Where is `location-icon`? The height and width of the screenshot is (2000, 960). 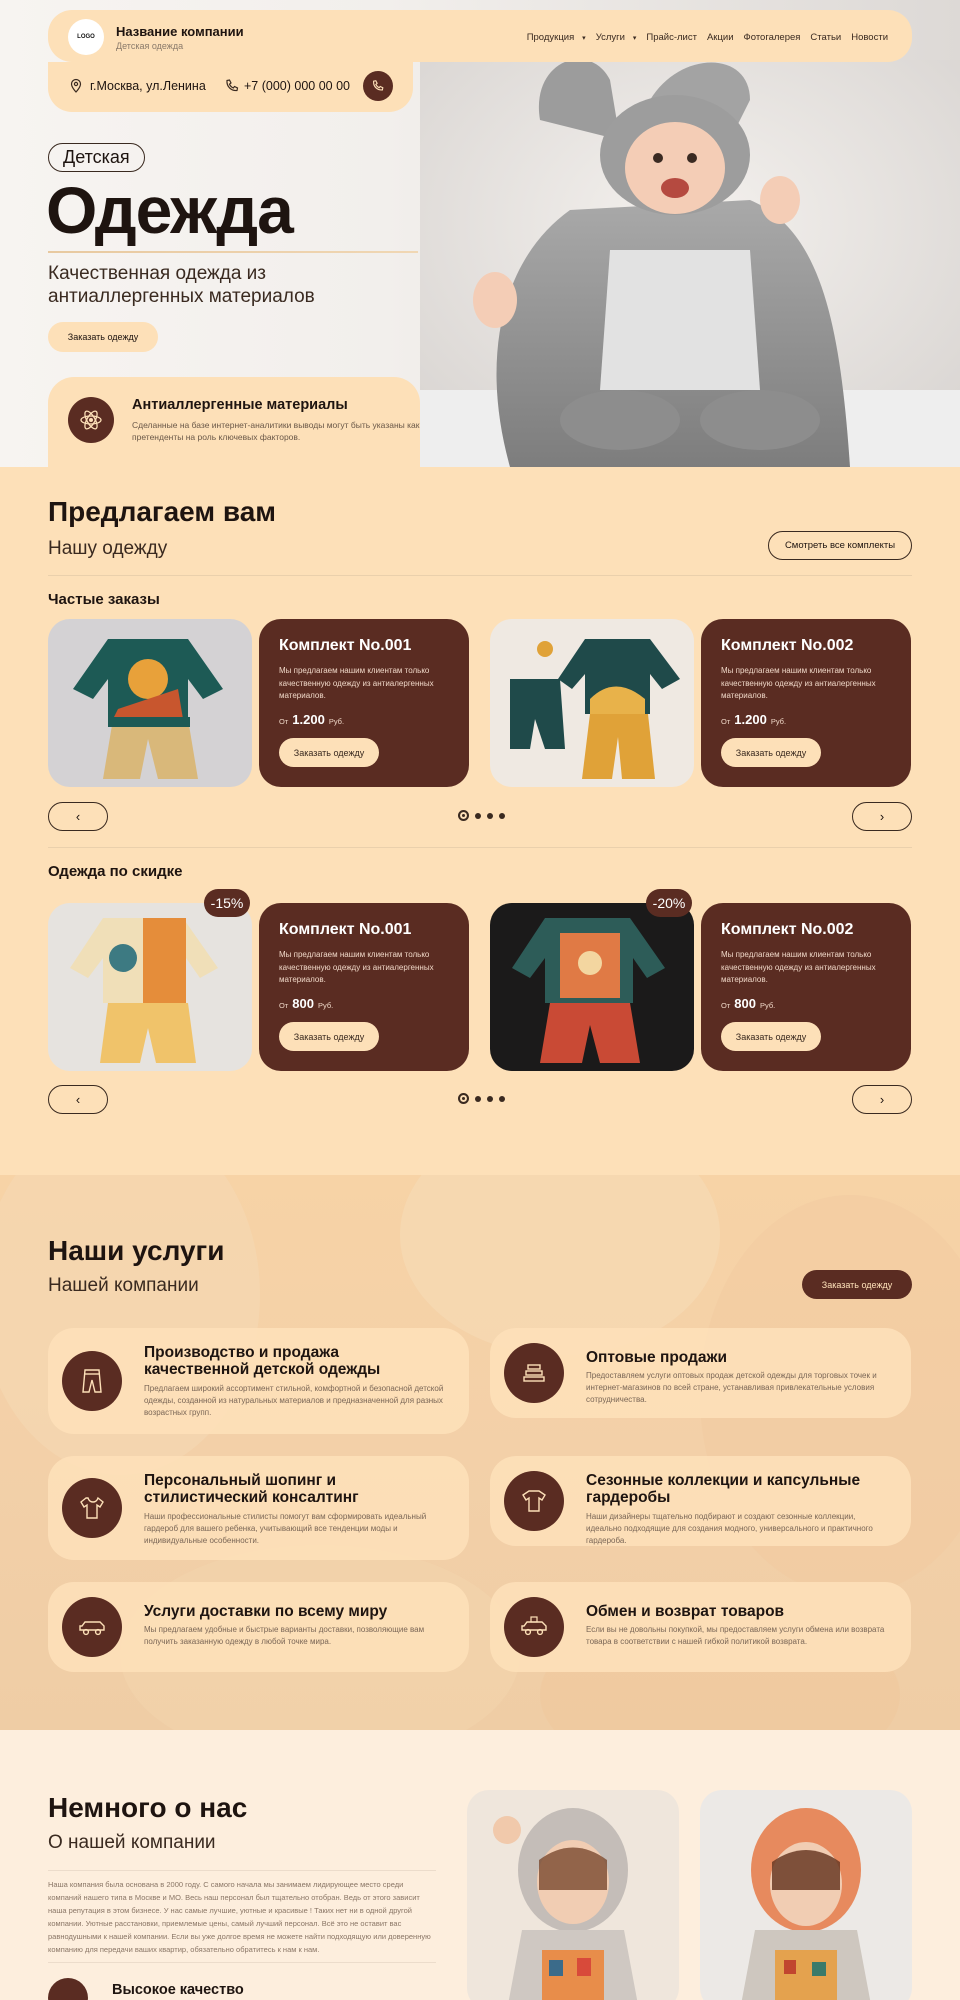
location-icon is located at coordinates (76, 85).